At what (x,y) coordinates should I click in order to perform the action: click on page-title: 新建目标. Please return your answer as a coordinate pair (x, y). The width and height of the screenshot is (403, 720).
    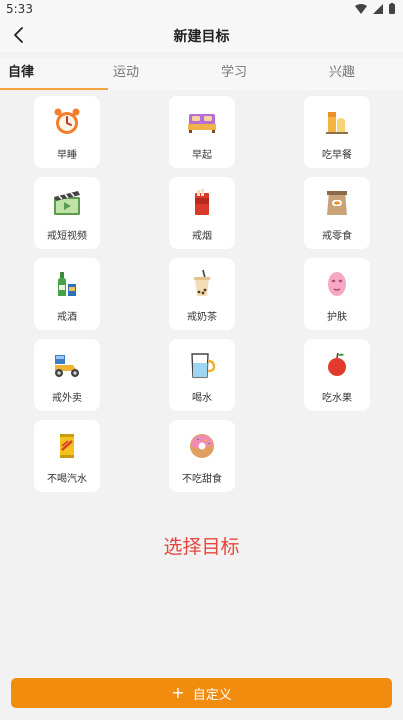
    Looking at the image, I should click on (201, 37).